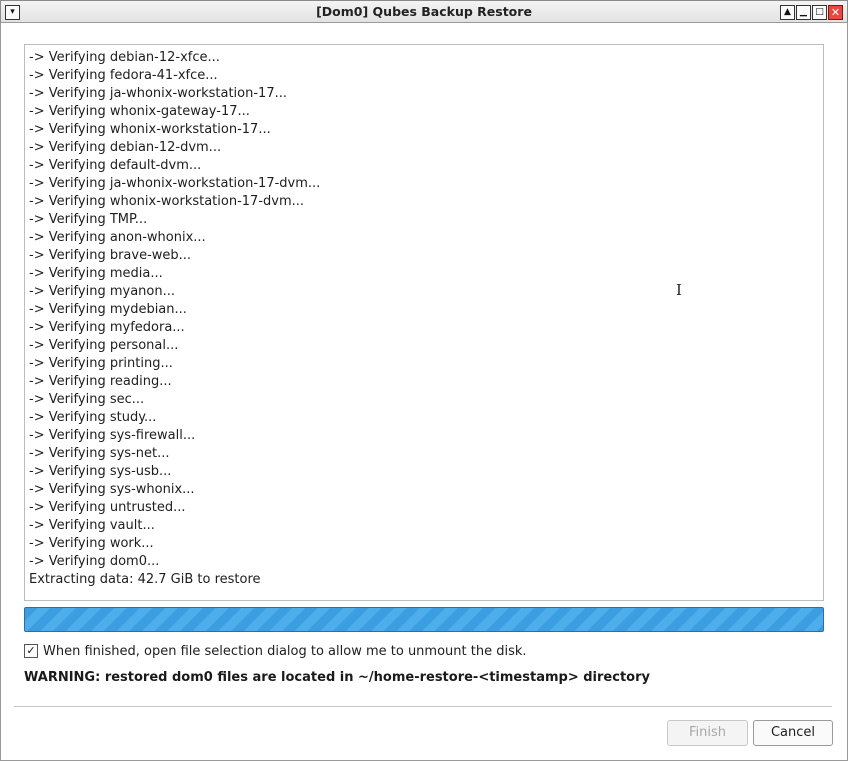  I want to click on minimize-icon: ▁, so click(803, 12).